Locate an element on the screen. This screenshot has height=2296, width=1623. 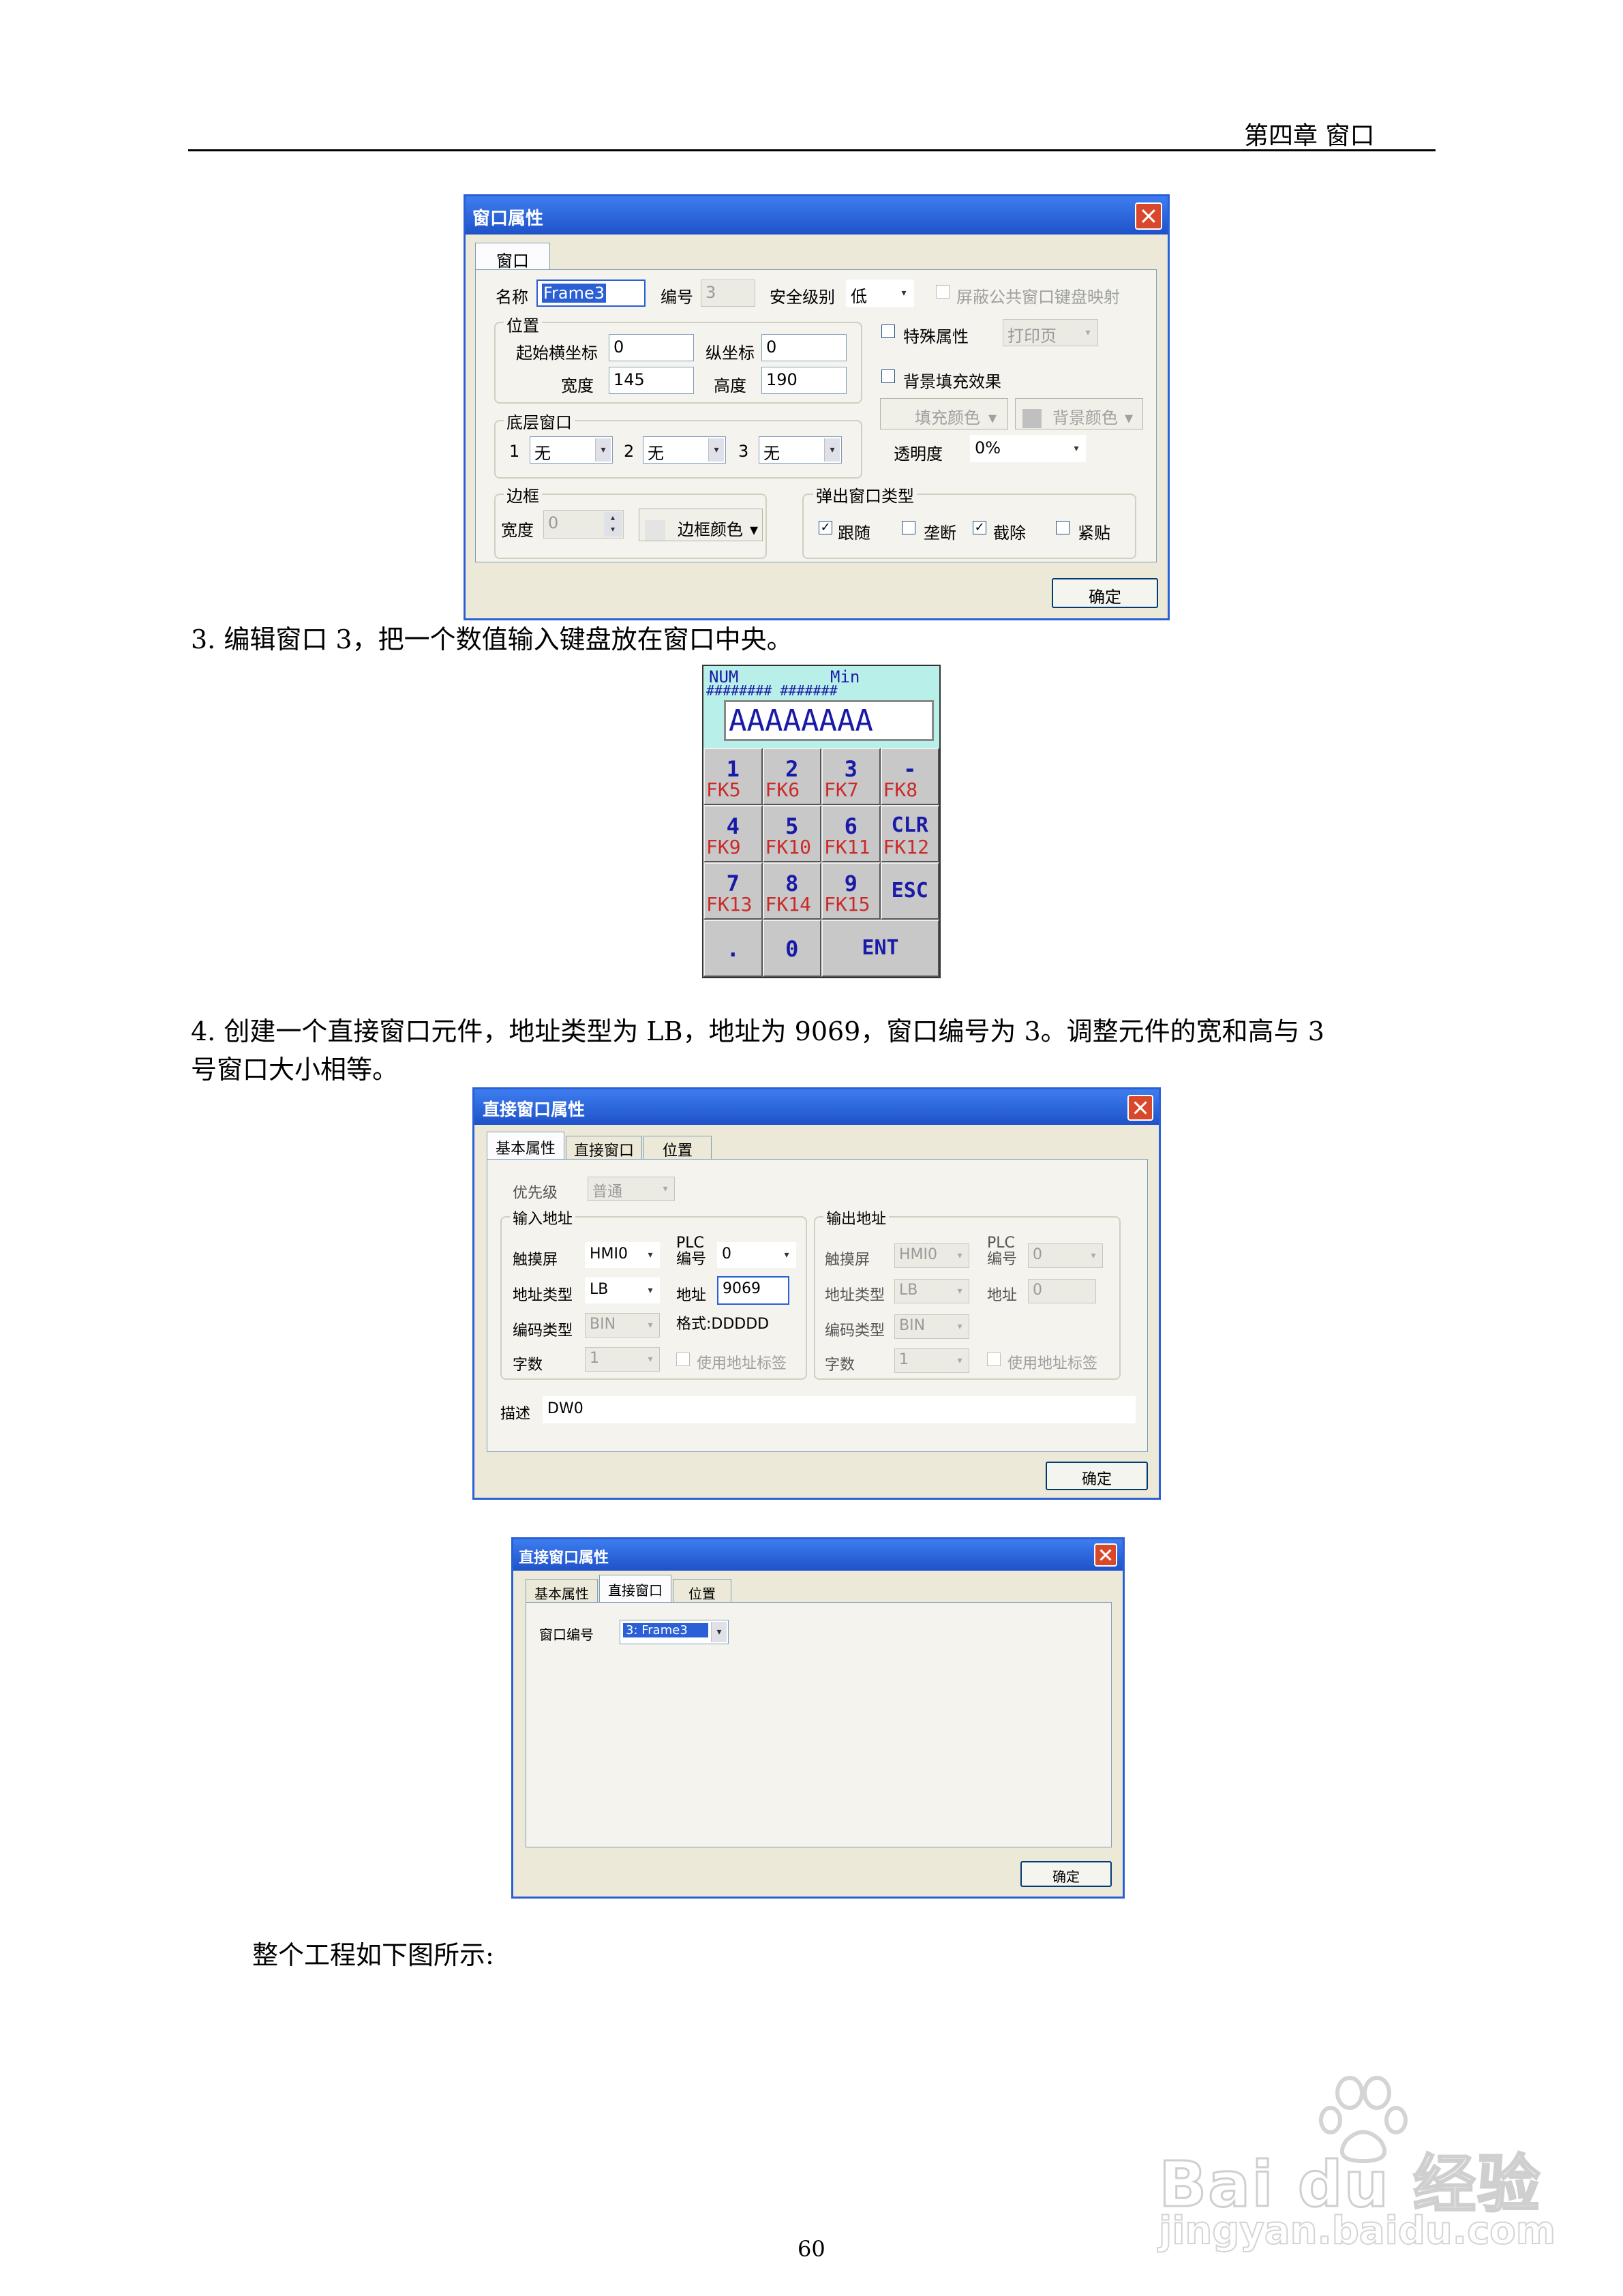
name-field: Frame3 is located at coordinates (591, 293).